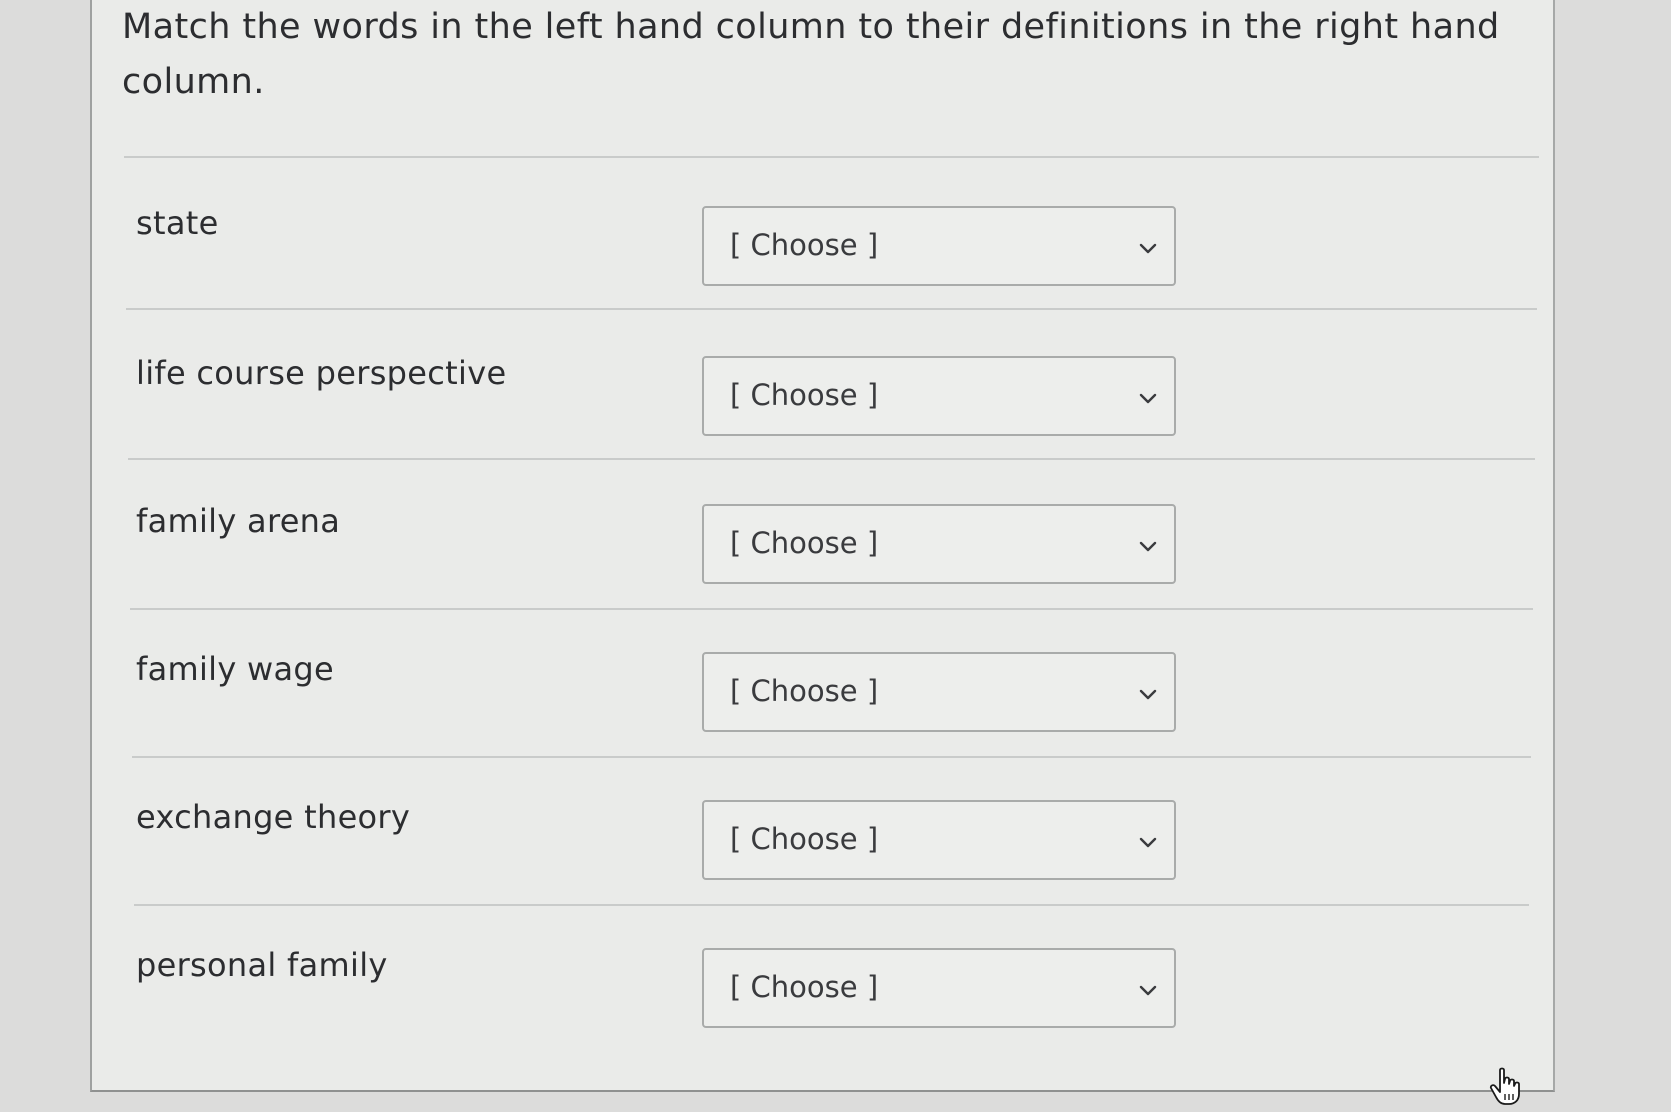 This screenshot has height=1112, width=1671. What do you see at coordinates (273, 817) in the screenshot?
I see `term-label: exchange theory` at bounding box center [273, 817].